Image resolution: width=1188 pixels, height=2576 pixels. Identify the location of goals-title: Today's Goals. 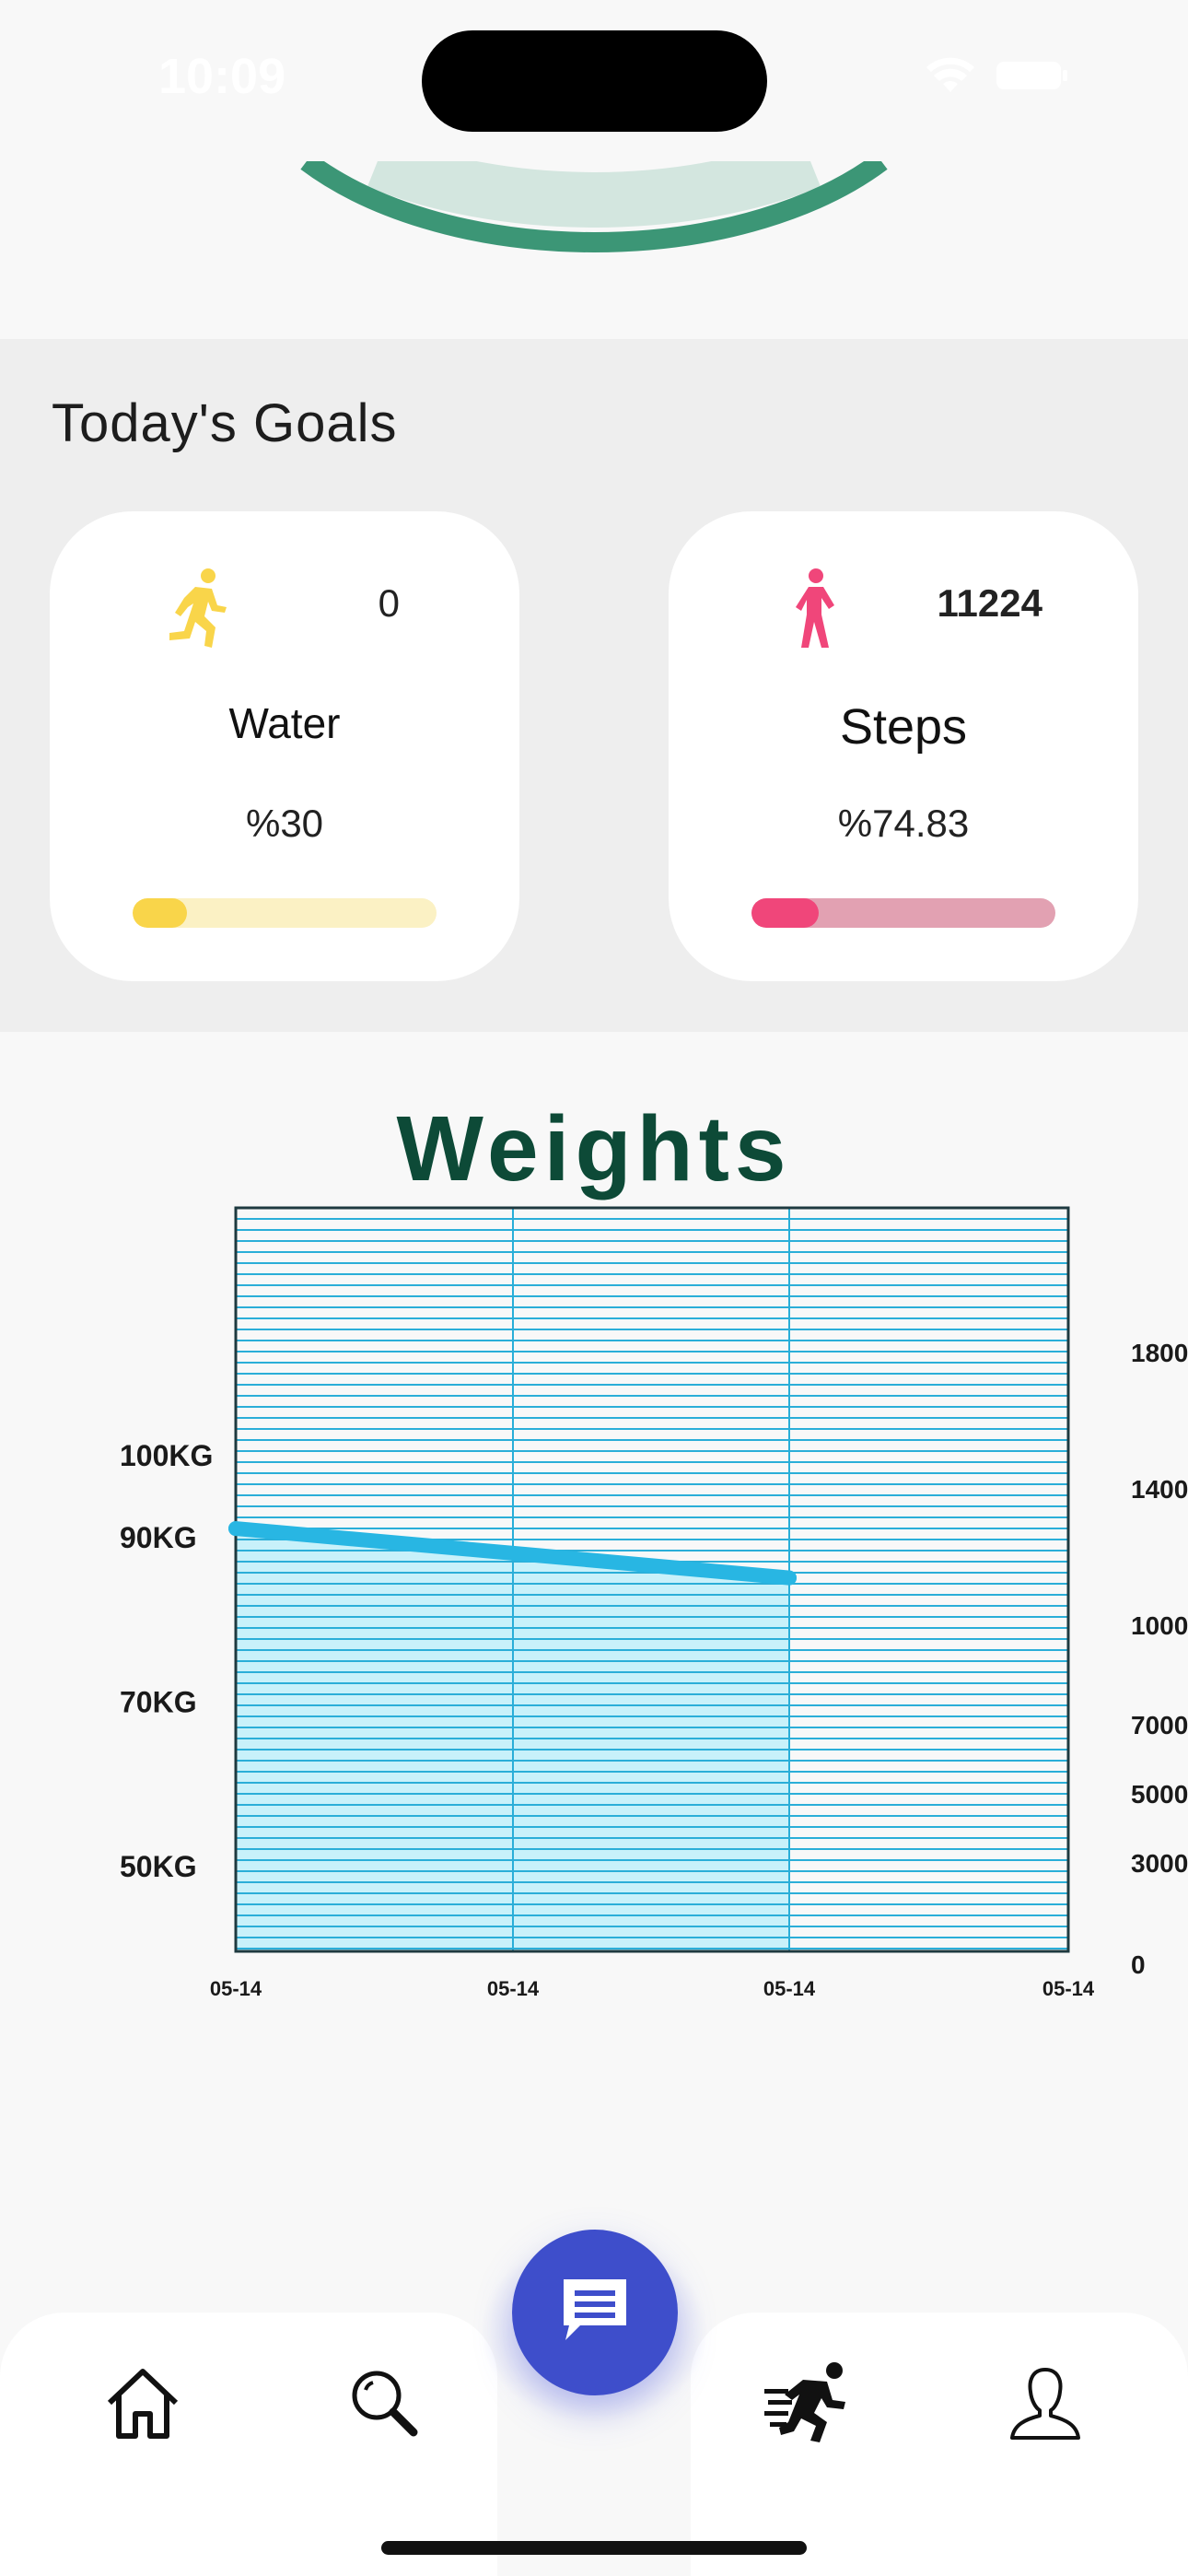
(225, 423).